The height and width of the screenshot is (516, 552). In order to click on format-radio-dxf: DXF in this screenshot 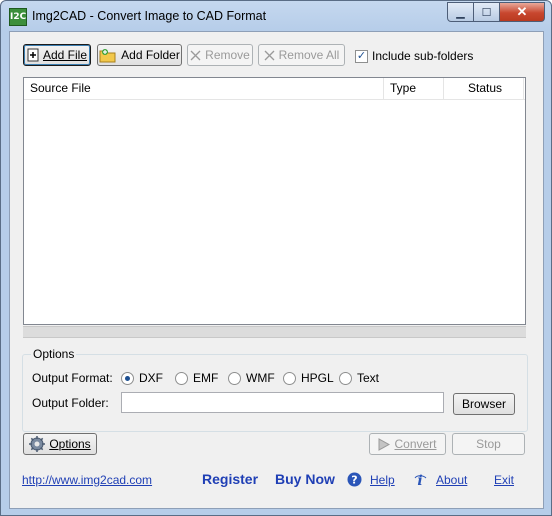, I will do `click(142, 378)`.